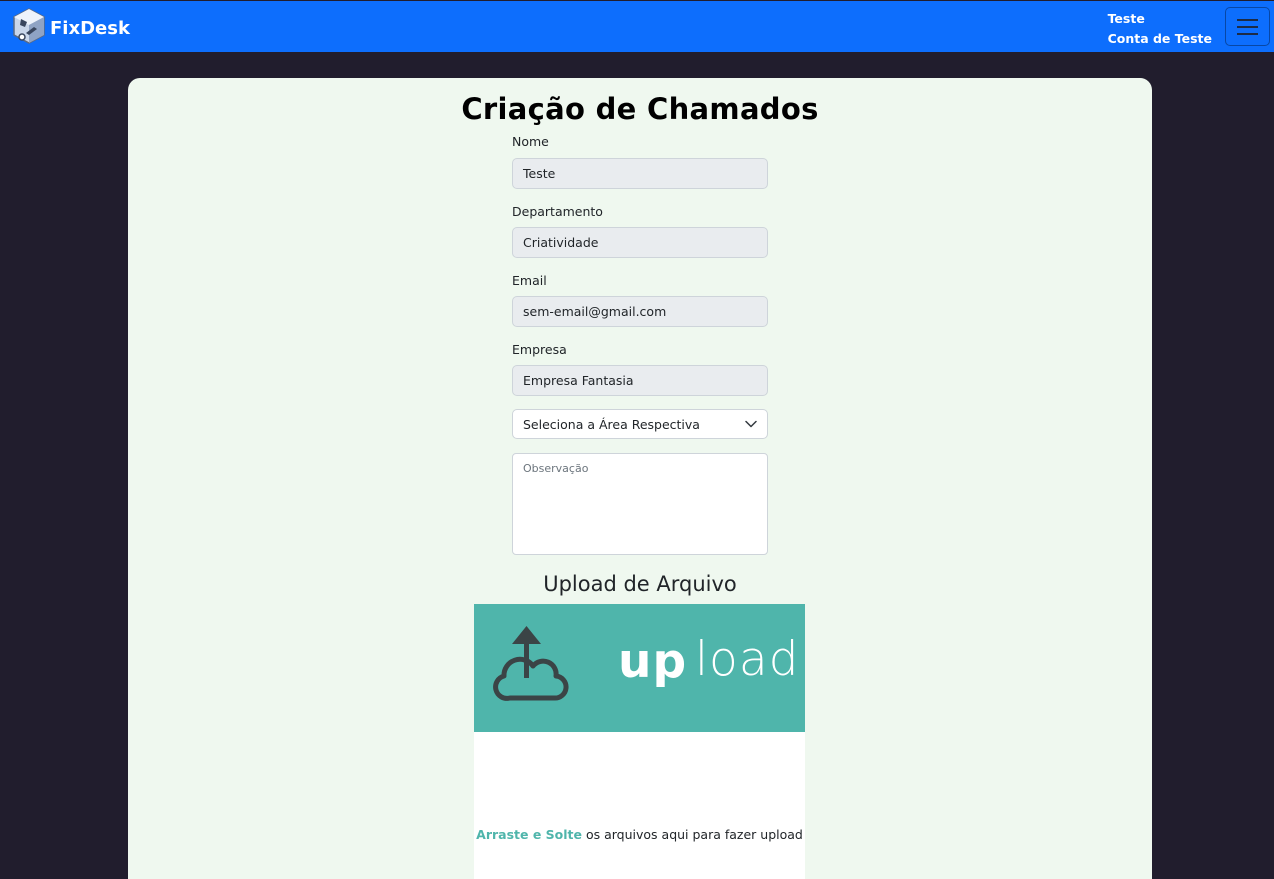 The height and width of the screenshot is (879, 1274). Describe the element at coordinates (529, 834) in the screenshot. I see `drag-drop-link: Arraste e Solte` at that location.